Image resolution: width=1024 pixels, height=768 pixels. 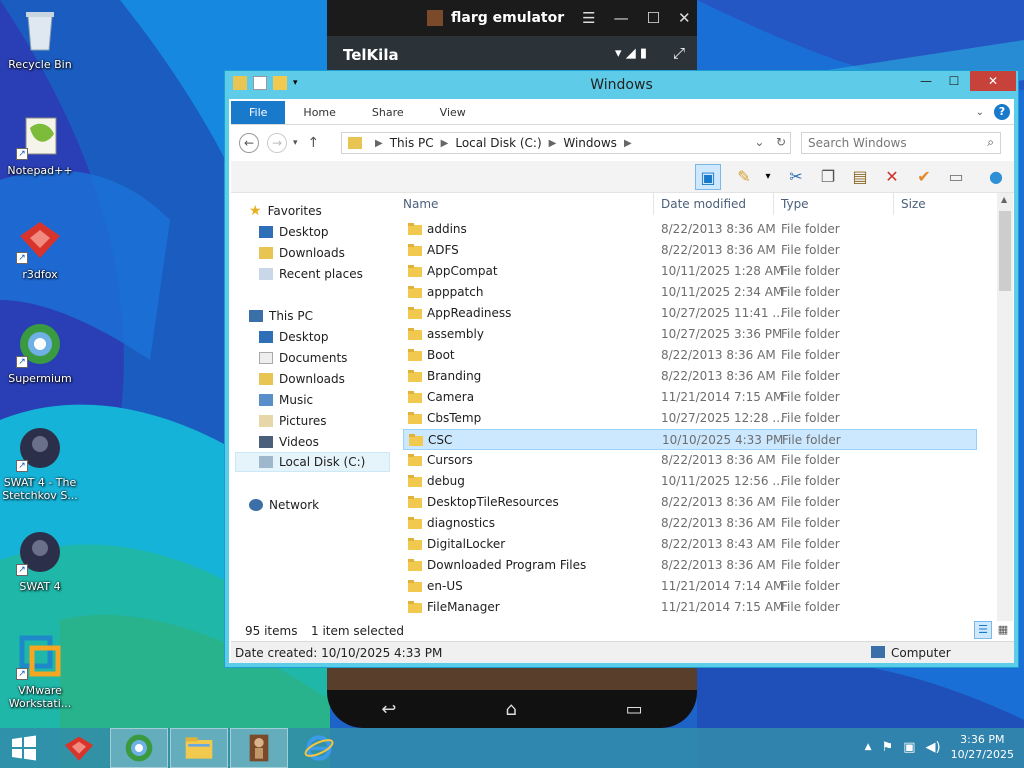 What do you see at coordinates (1002, 112) in the screenshot?
I see `help-icon: ?` at bounding box center [1002, 112].